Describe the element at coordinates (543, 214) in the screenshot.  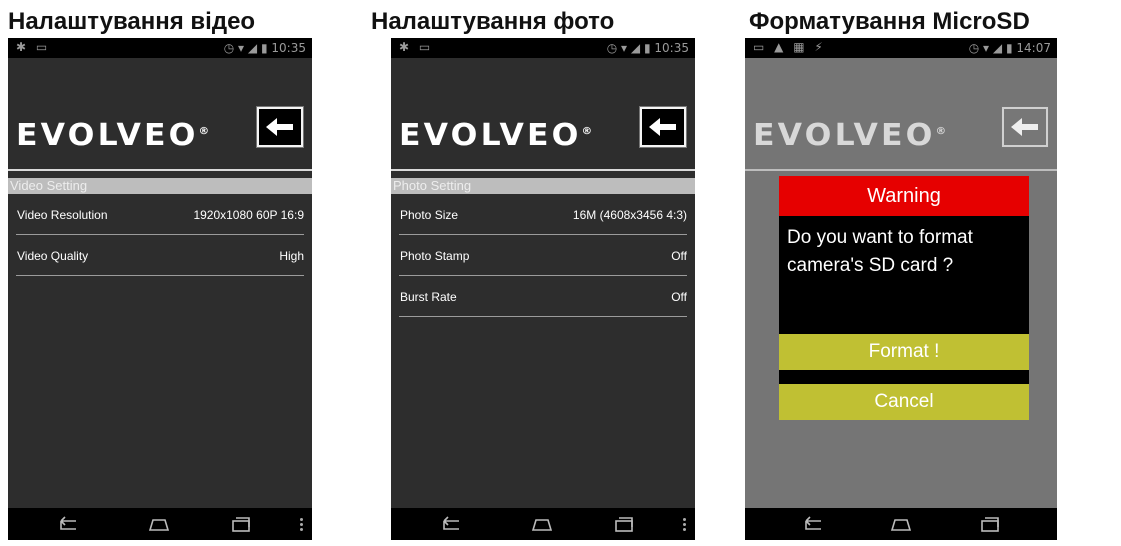
I see `setting-row-photo-size: Photo Size 16M (4608x3456 4:3)` at that location.